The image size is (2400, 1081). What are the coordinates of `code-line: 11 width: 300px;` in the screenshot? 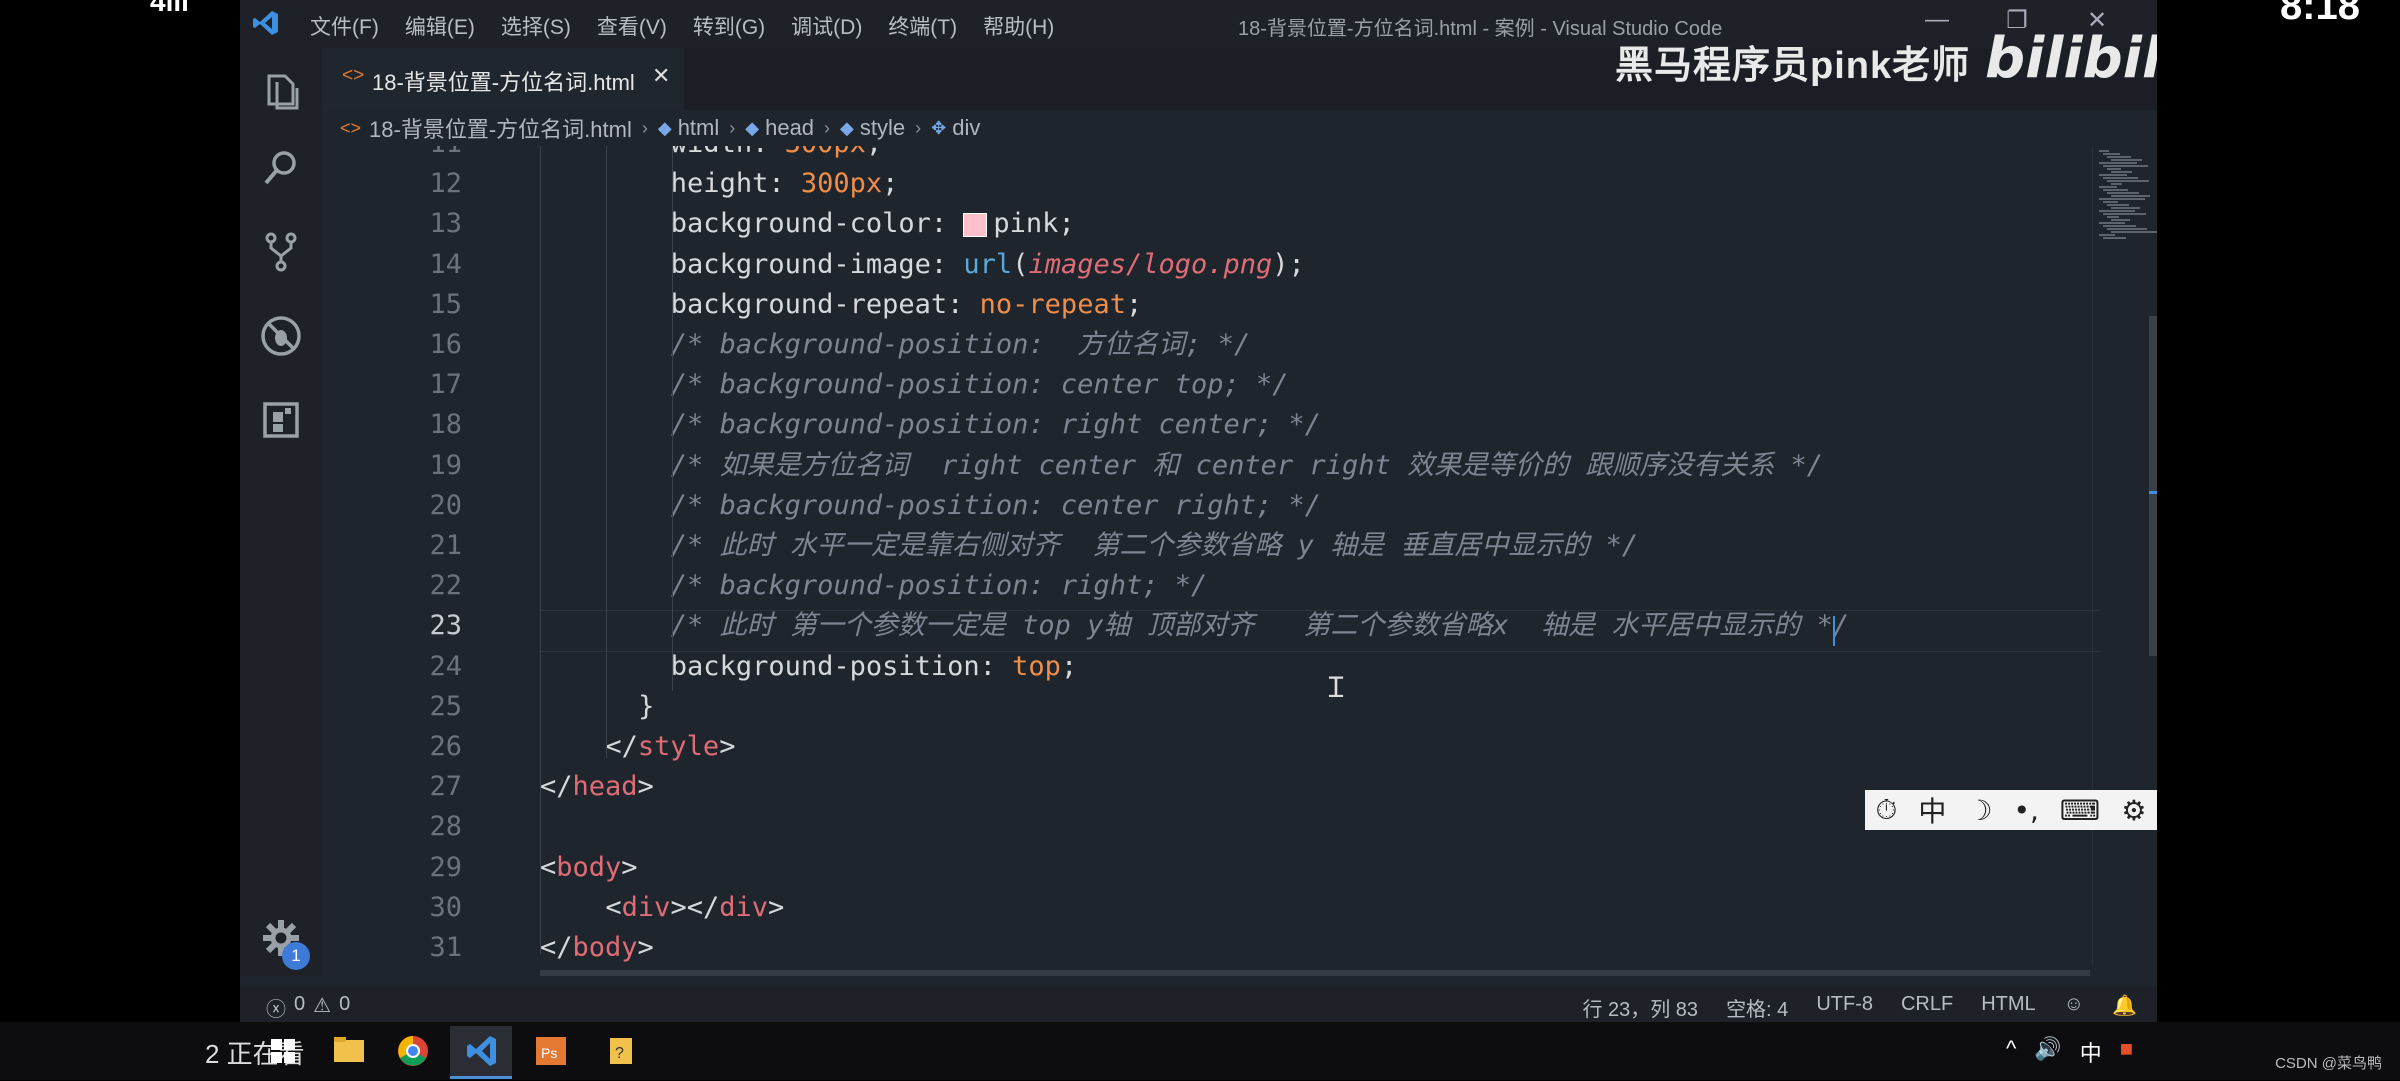 It's located at (1192, 155).